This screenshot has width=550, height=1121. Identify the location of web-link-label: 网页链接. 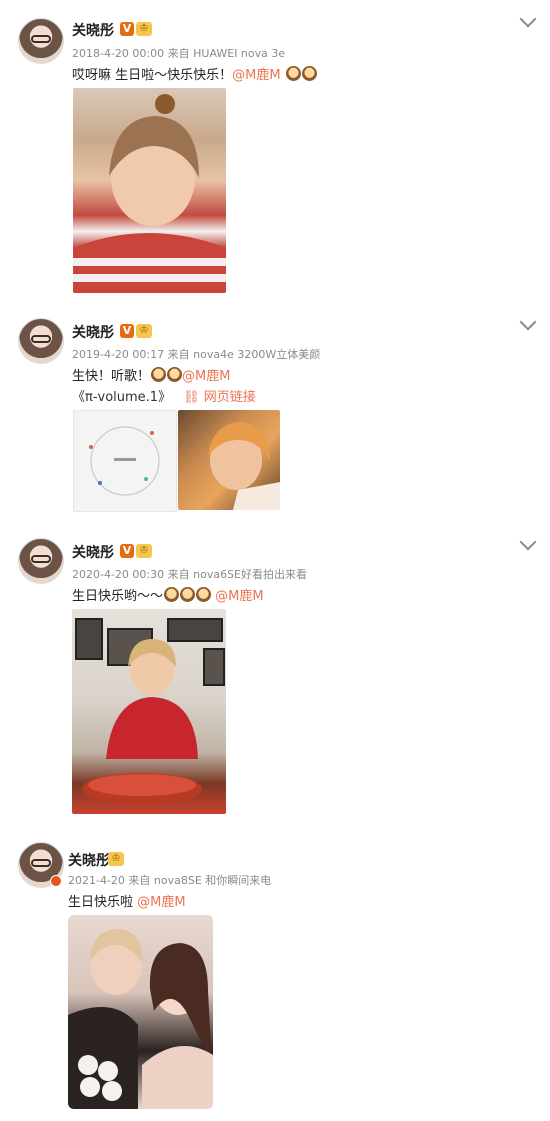
(229, 397).